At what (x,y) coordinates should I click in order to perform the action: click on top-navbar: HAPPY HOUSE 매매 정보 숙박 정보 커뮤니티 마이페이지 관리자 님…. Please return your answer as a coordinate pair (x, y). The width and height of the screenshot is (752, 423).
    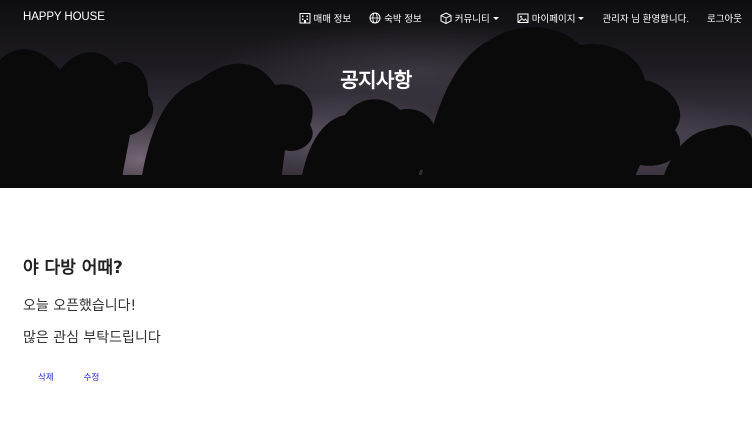
    Looking at the image, I should click on (376, 18).